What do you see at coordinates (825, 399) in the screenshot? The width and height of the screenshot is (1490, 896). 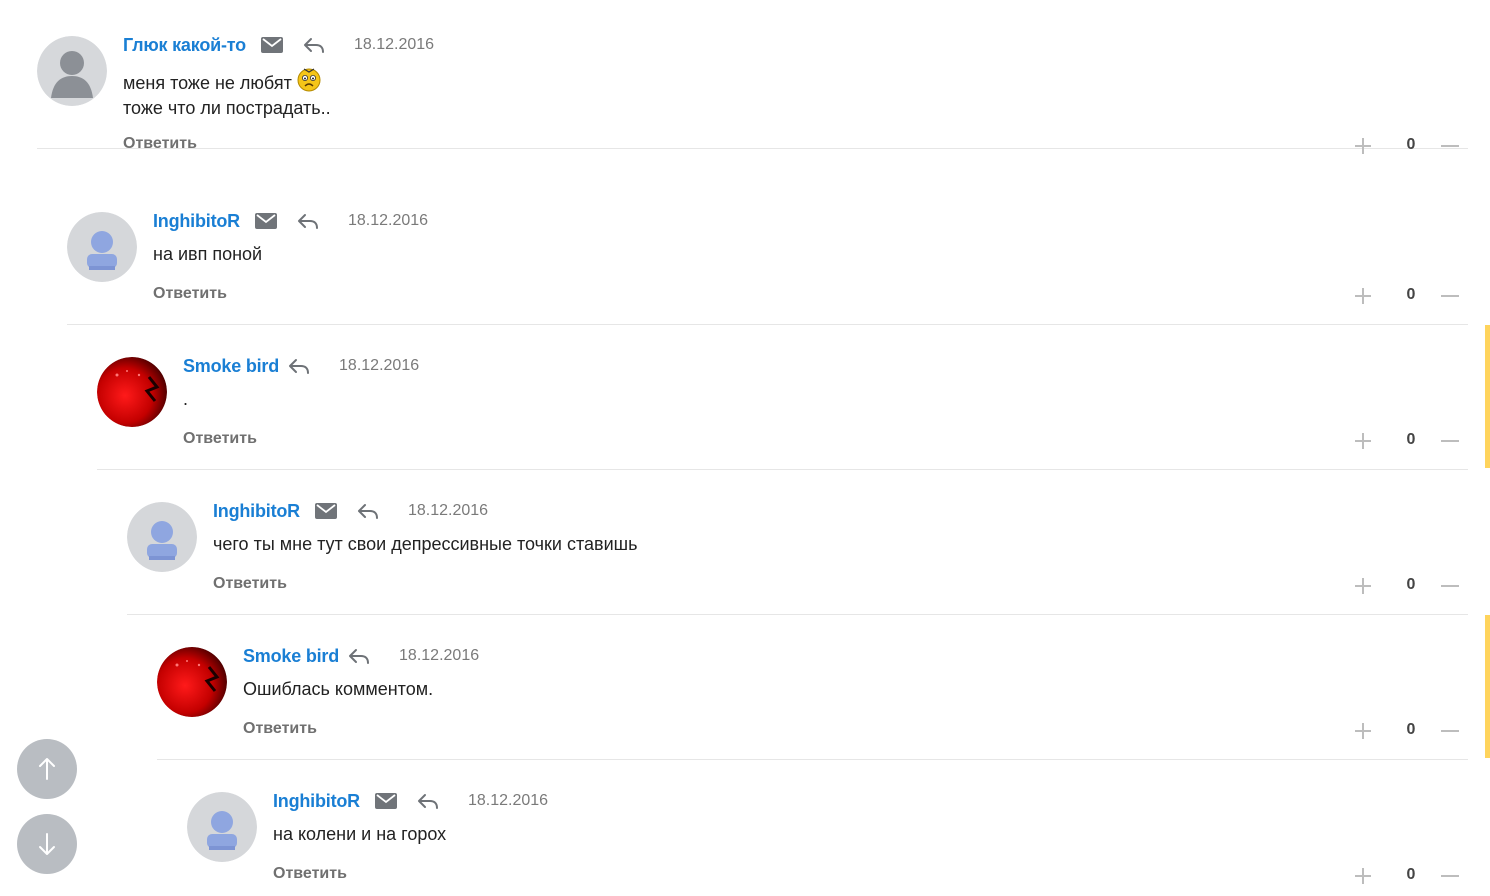 I see `comment-text: .` at bounding box center [825, 399].